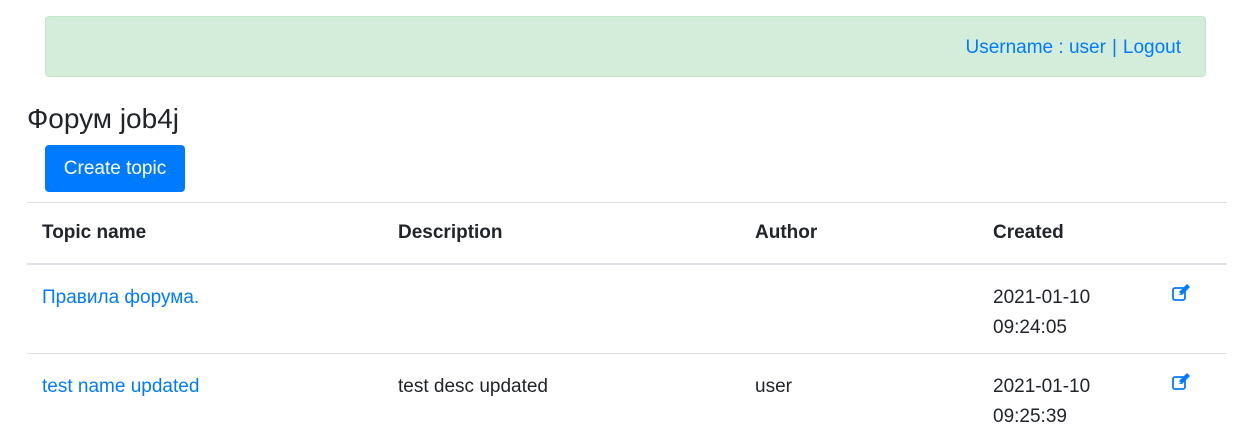  What do you see at coordinates (1067, 233) in the screenshot?
I see `column-header-created: Created` at bounding box center [1067, 233].